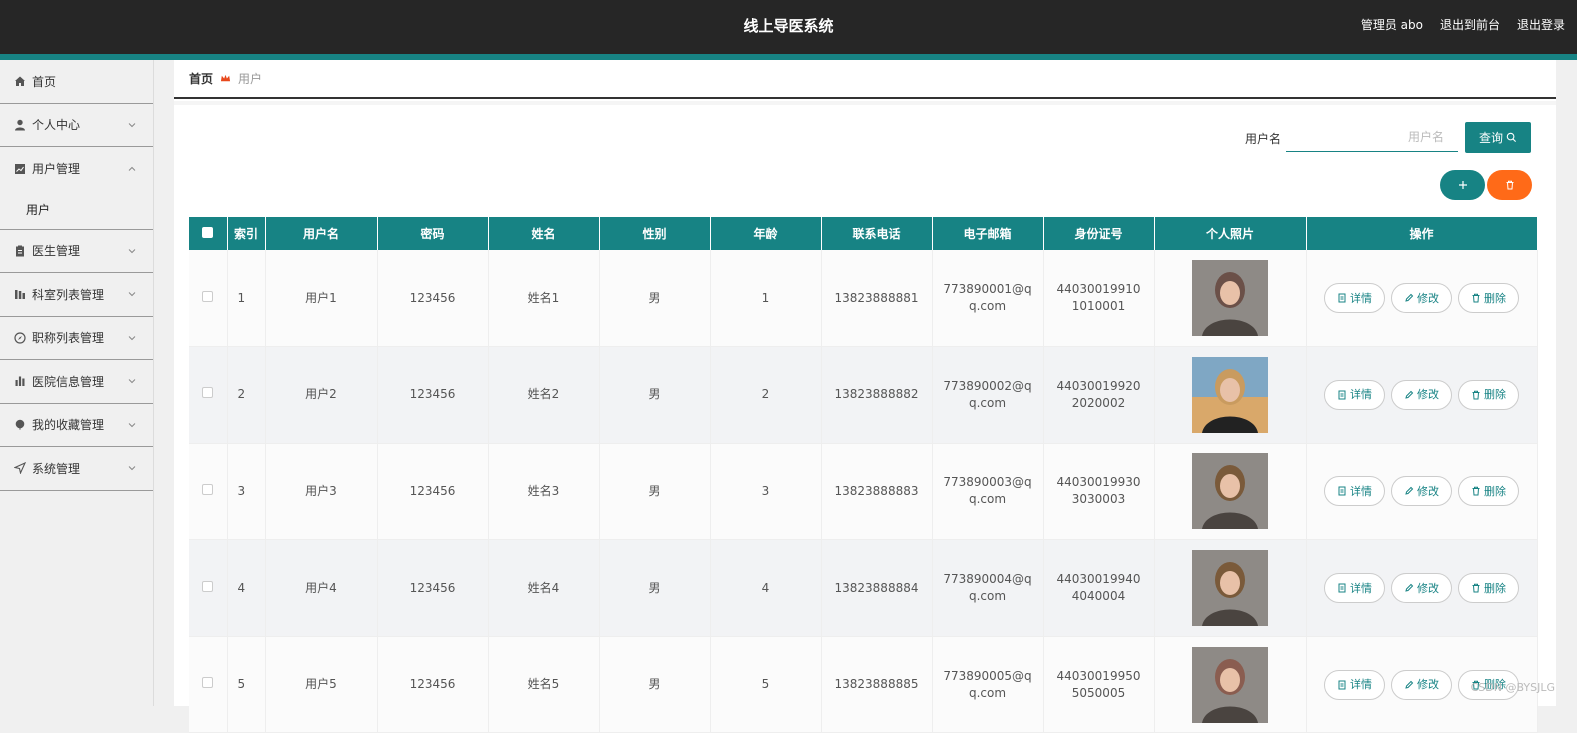 Image resolution: width=1577 pixels, height=733 pixels. What do you see at coordinates (1495, 588) in the screenshot?
I see `delete-button-label: 删除` at bounding box center [1495, 588].